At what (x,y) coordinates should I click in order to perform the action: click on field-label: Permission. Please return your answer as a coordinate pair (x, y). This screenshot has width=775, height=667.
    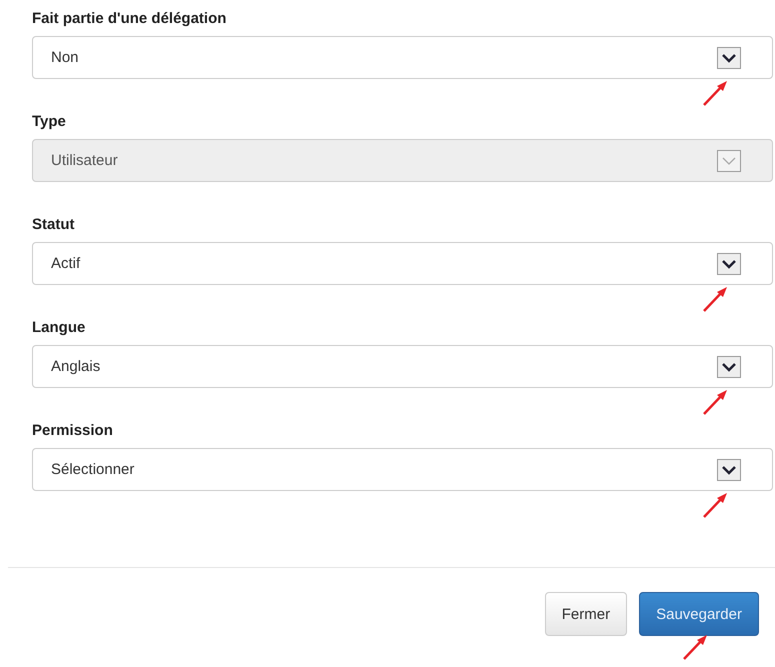
    Looking at the image, I should click on (73, 430).